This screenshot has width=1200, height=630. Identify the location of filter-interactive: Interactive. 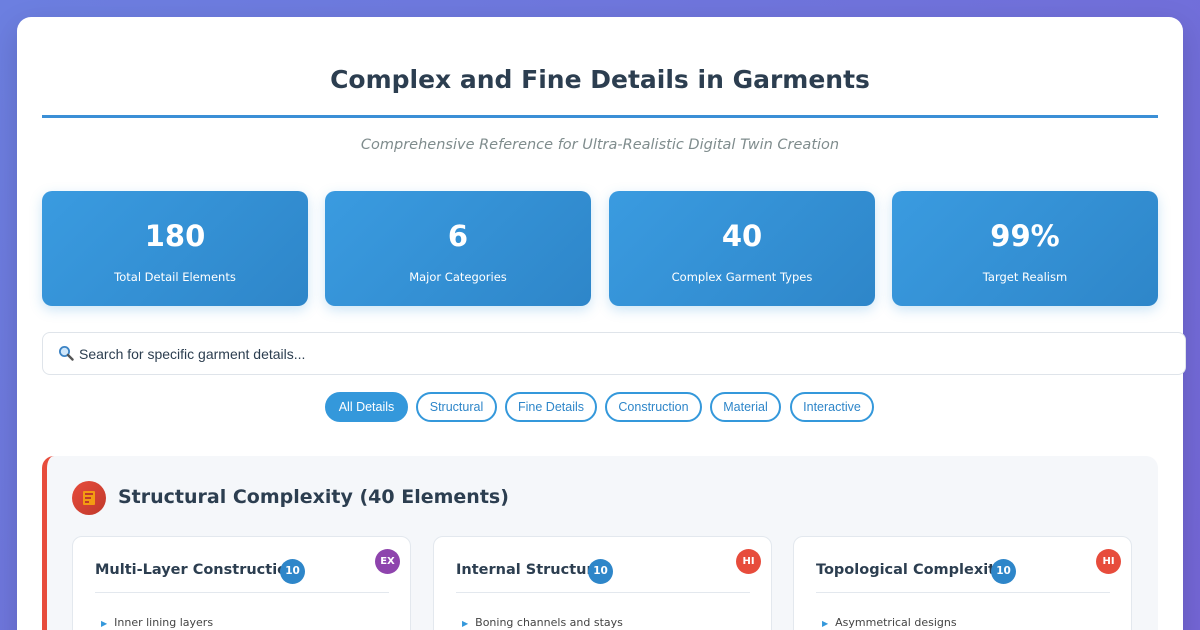
(832, 407).